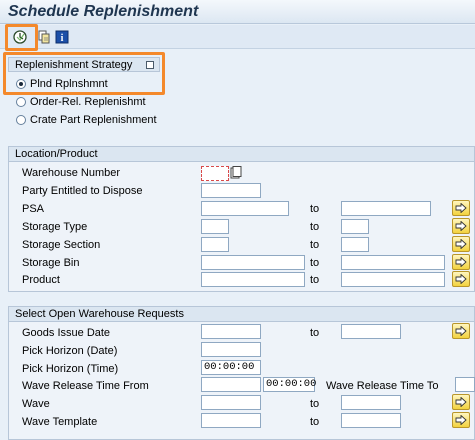 This screenshot has width=475, height=440. Describe the element at coordinates (71, 173) in the screenshot. I see `warehouse-number-label: Warehouse Number` at that location.